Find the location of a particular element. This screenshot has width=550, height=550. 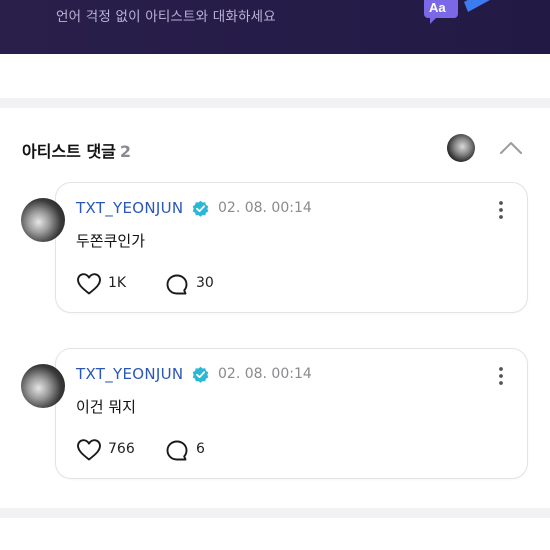

comment-count: 2 is located at coordinates (125, 151).